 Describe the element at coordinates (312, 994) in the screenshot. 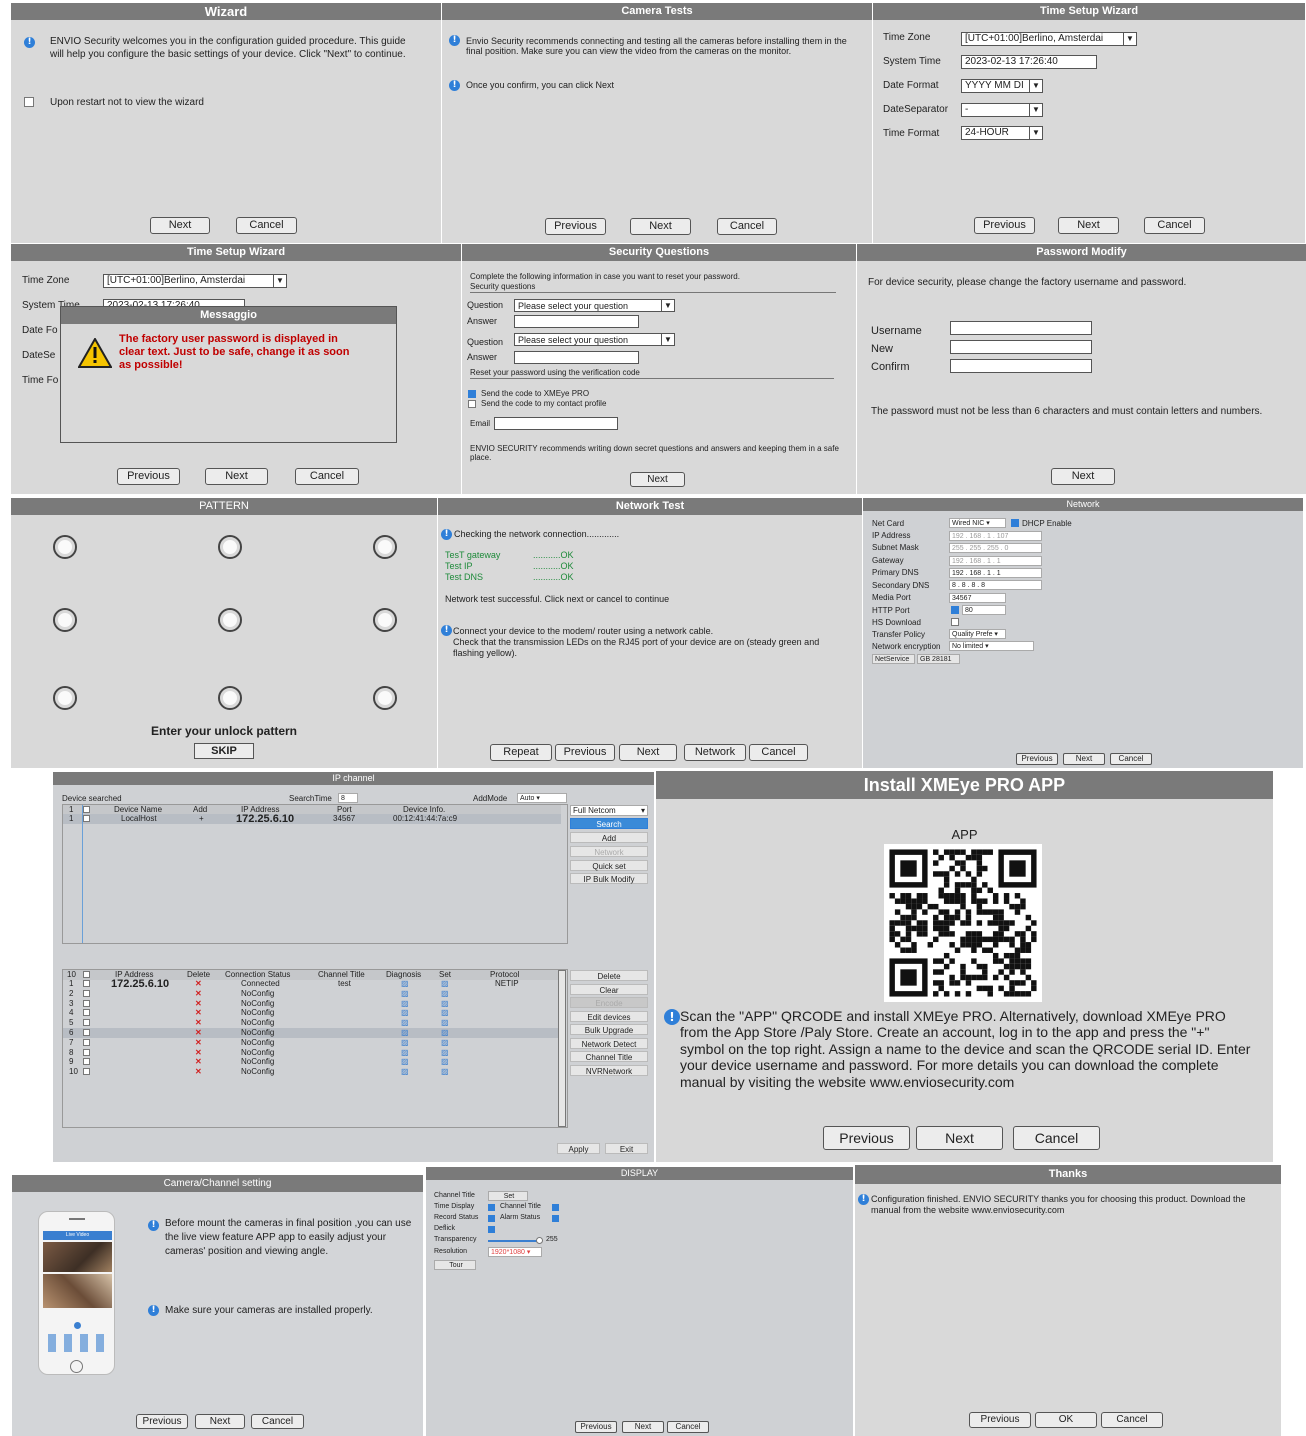

I see `table-row: 2 NoConfig ✕ ▨ ▨` at that location.